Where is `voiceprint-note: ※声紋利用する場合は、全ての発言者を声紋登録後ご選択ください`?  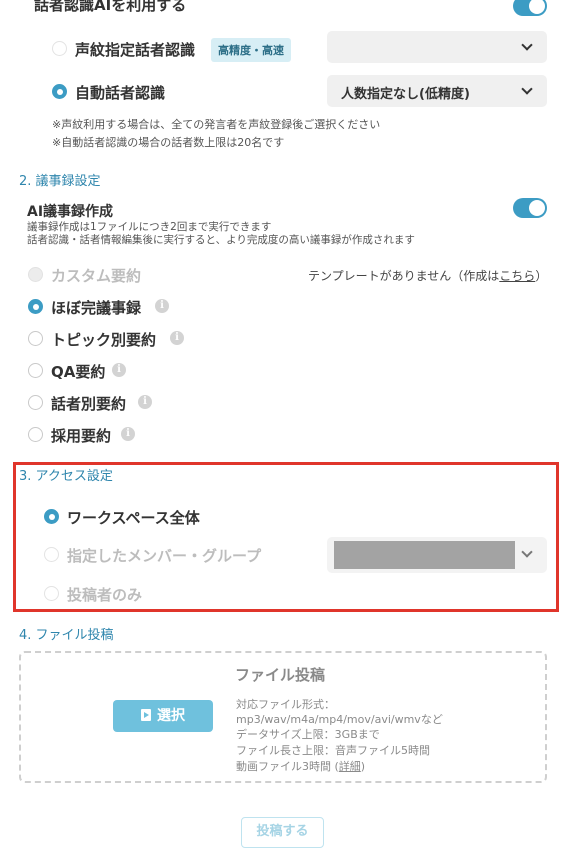 voiceprint-note: ※声紋利用する場合は、全ての発言者を声紋登録後ご選択ください is located at coordinates (216, 124).